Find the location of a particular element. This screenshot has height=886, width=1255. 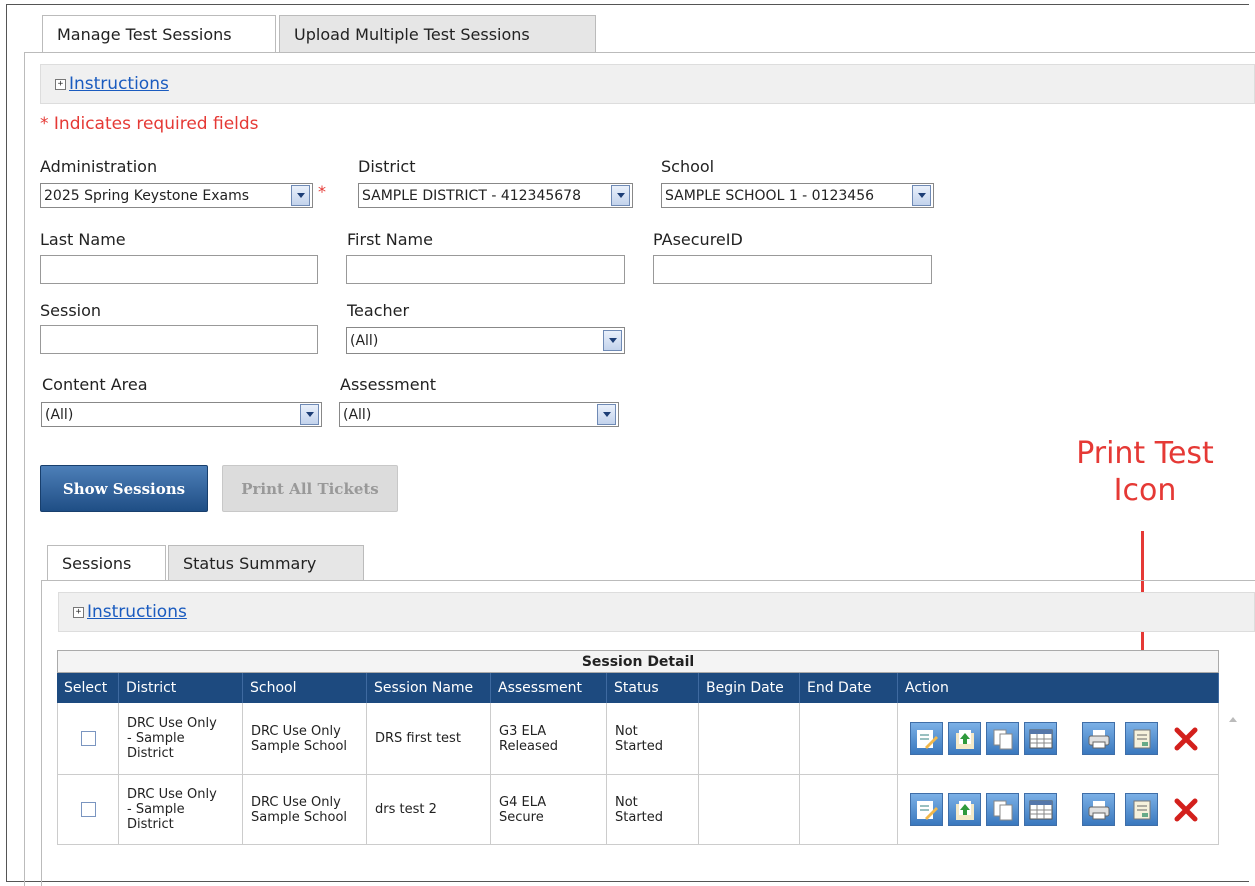

col-header-school: School is located at coordinates (305, 688).